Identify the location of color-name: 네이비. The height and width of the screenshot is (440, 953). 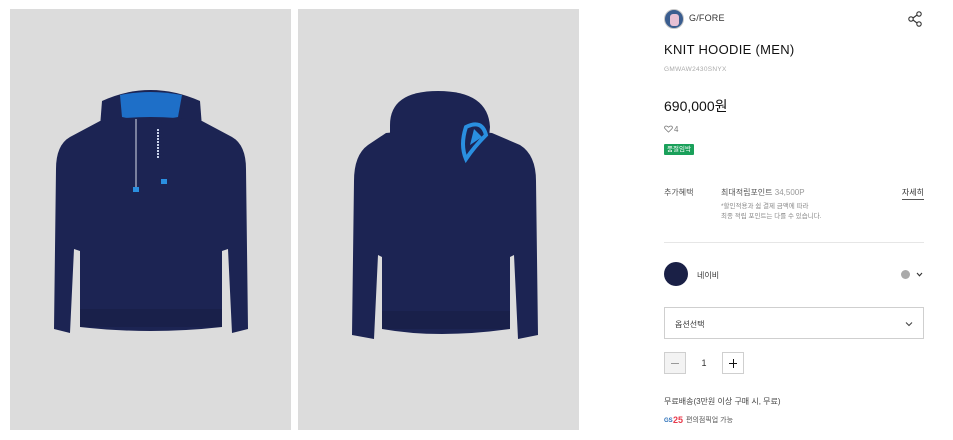
(708, 275).